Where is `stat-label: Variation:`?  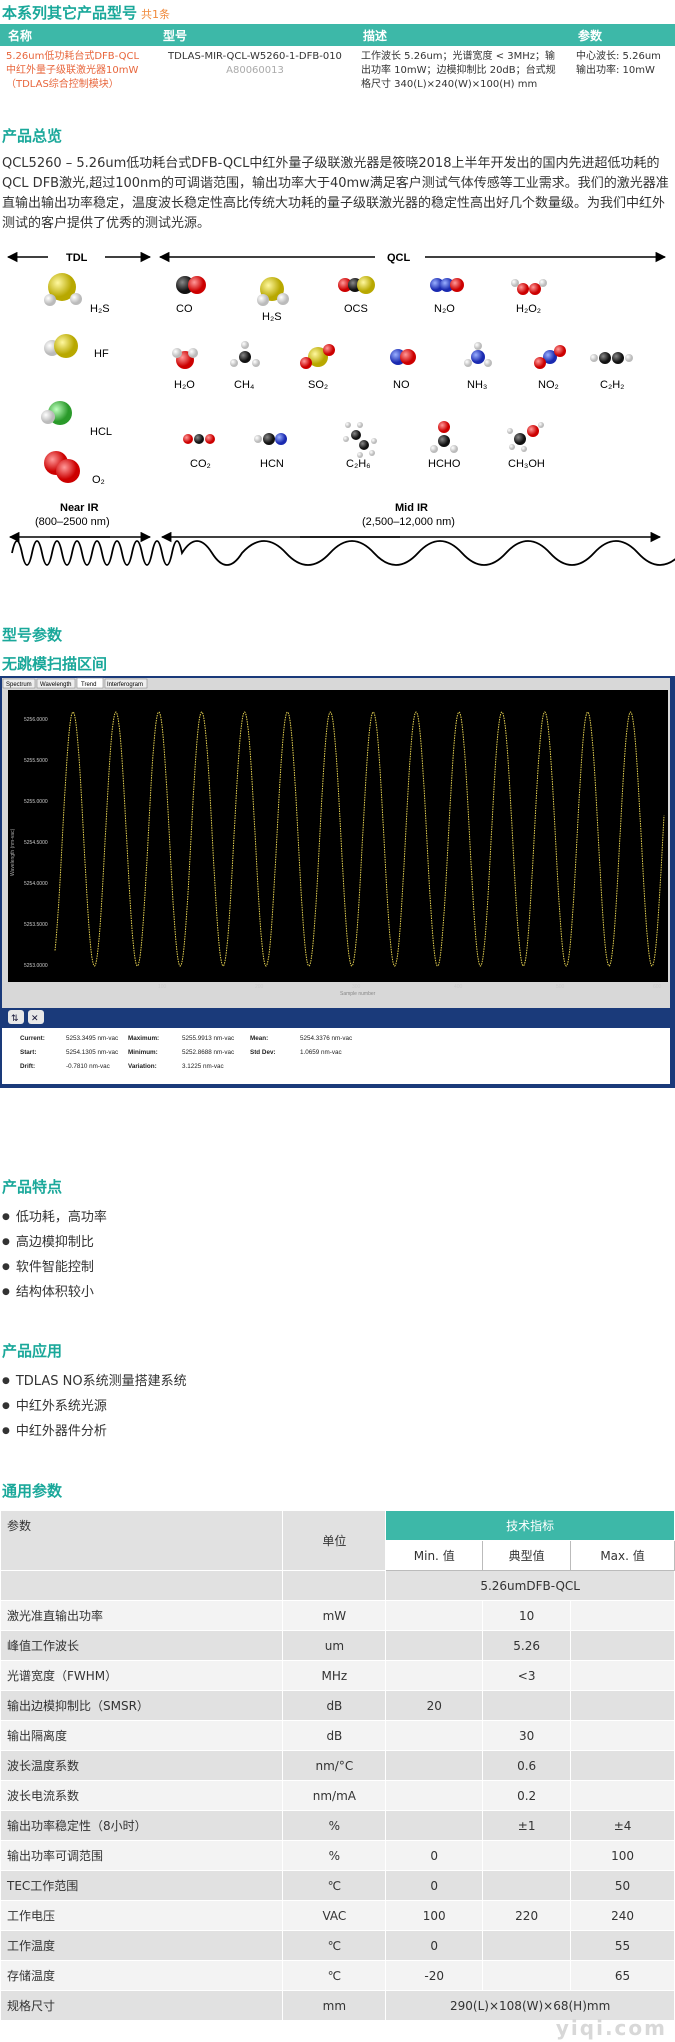 stat-label: Variation: is located at coordinates (142, 1066).